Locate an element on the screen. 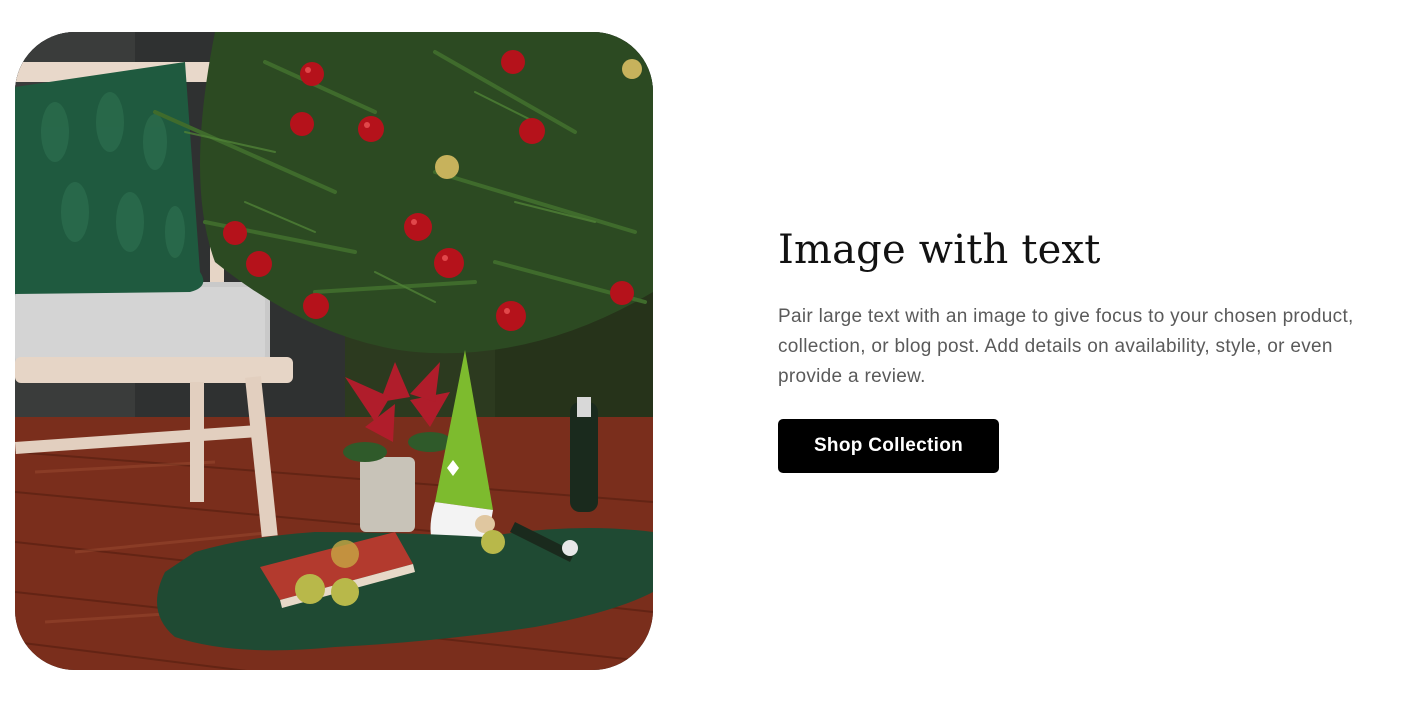 The image size is (1403, 711). shop-collection-button: Shop Collection is located at coordinates (888, 446).